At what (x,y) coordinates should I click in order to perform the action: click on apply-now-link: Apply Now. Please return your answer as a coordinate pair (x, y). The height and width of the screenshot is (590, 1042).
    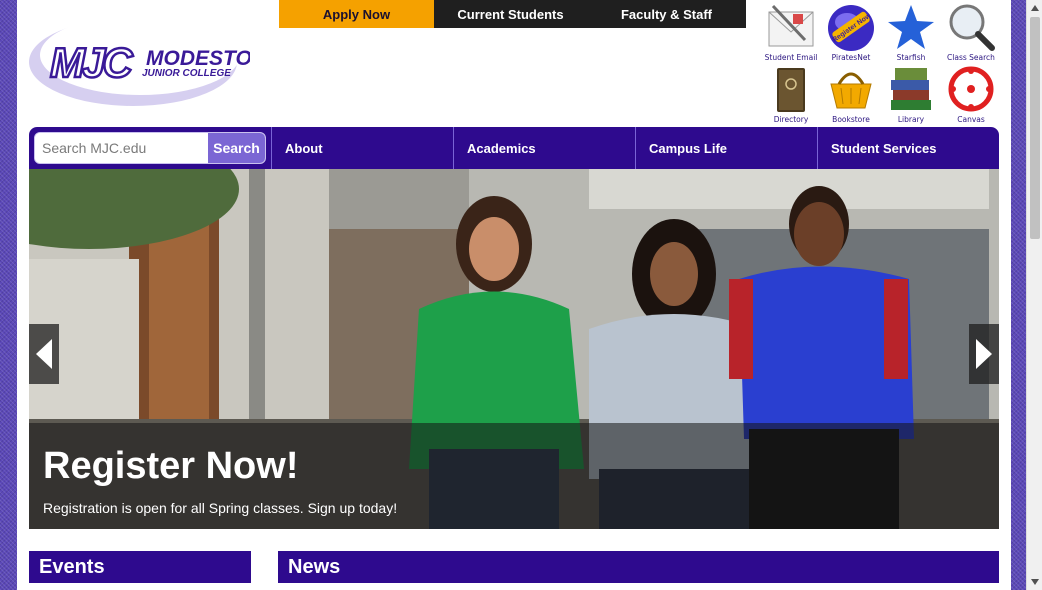
    Looking at the image, I should click on (356, 14).